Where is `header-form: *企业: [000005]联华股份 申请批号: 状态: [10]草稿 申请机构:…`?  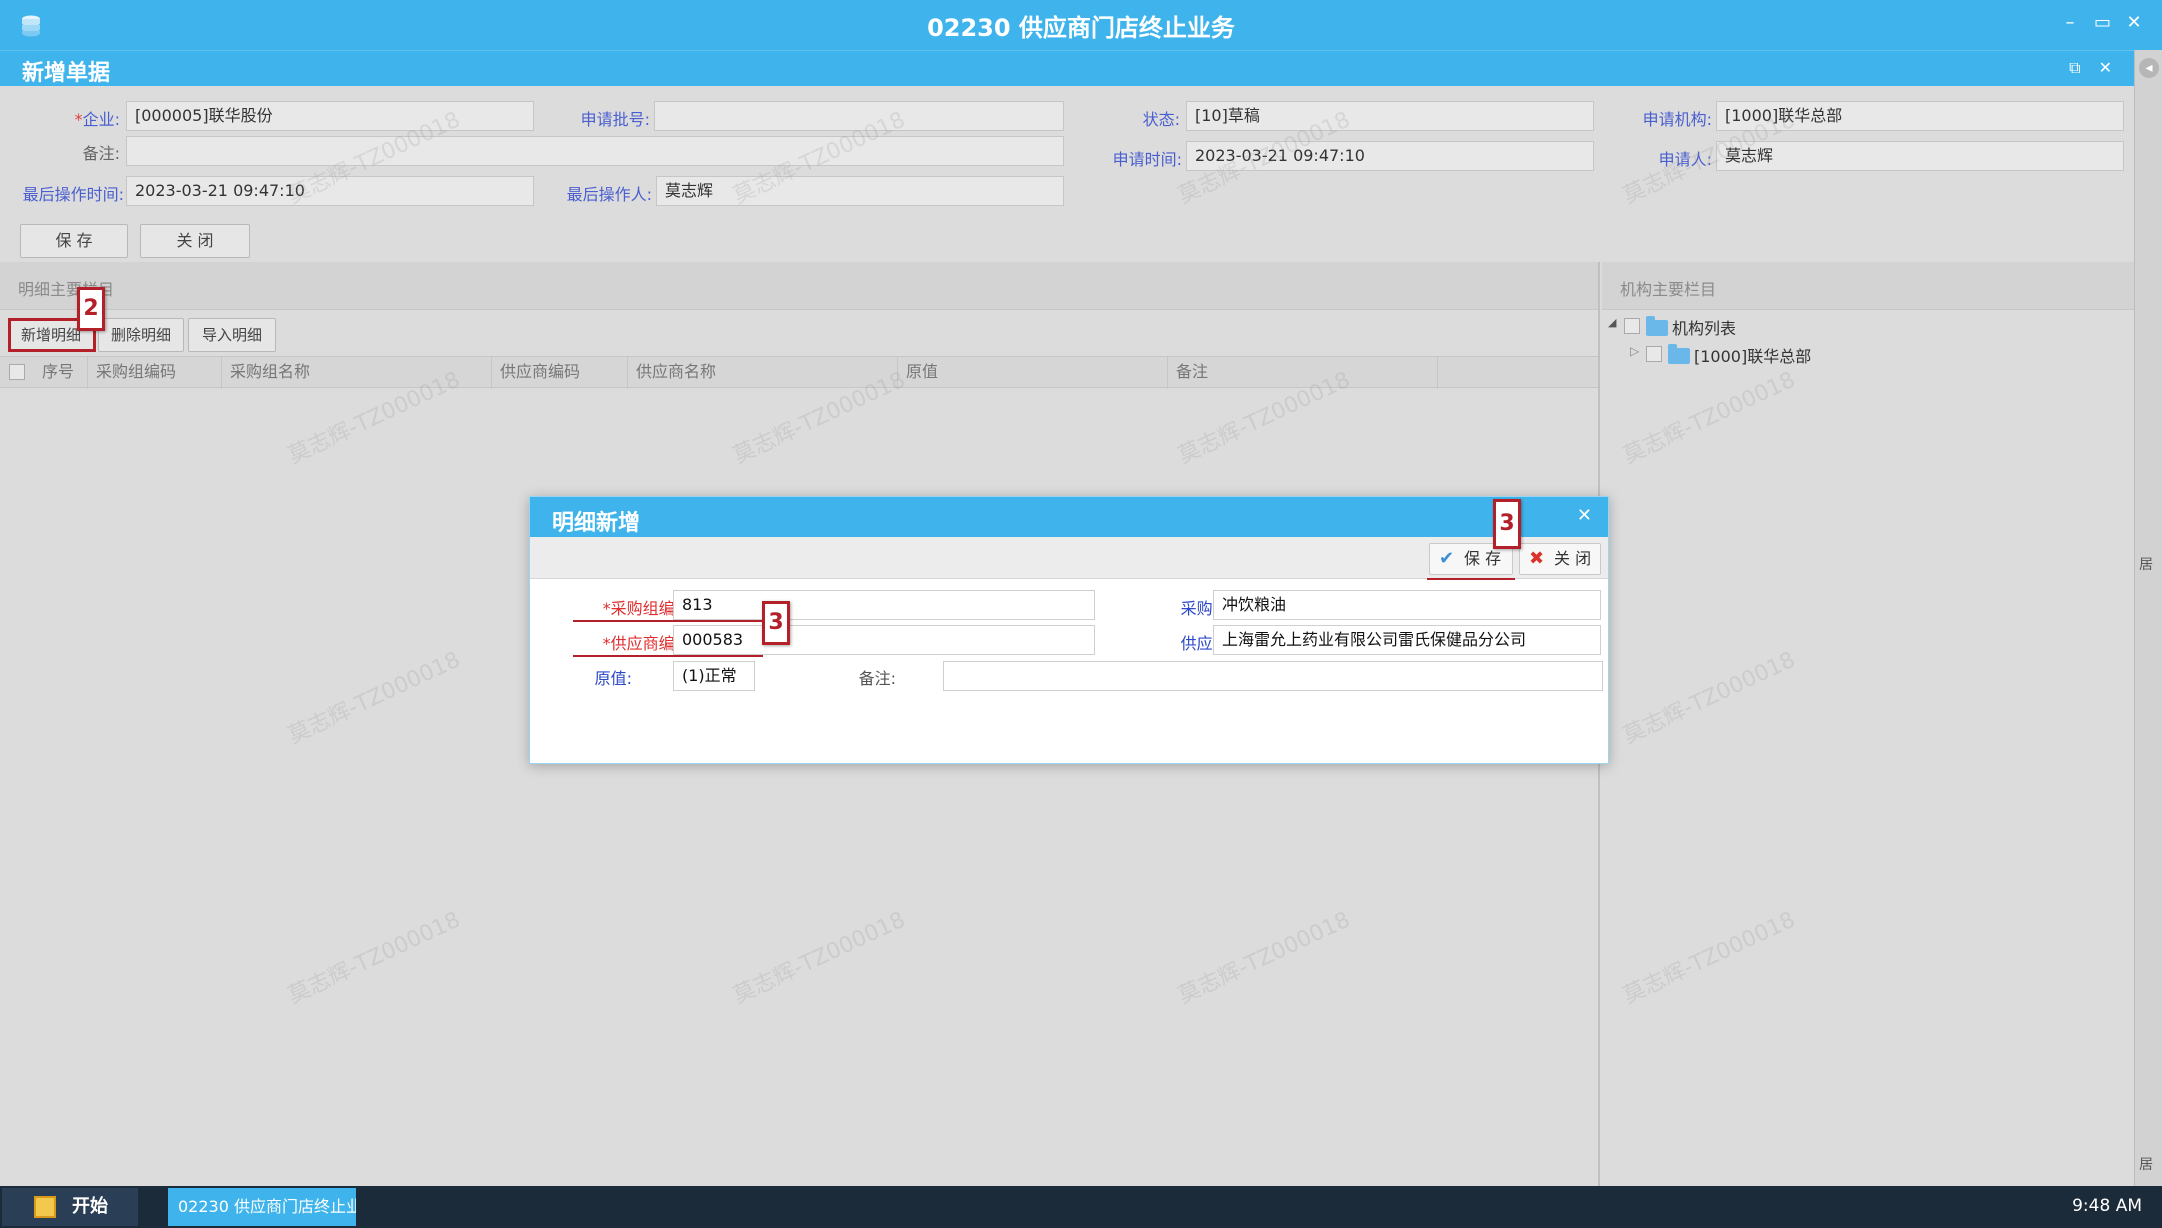
header-form: *企业: [000005]联华股份 申请批号: 状态: [10]草稿 申请机构:… is located at coordinates (1067, 174).